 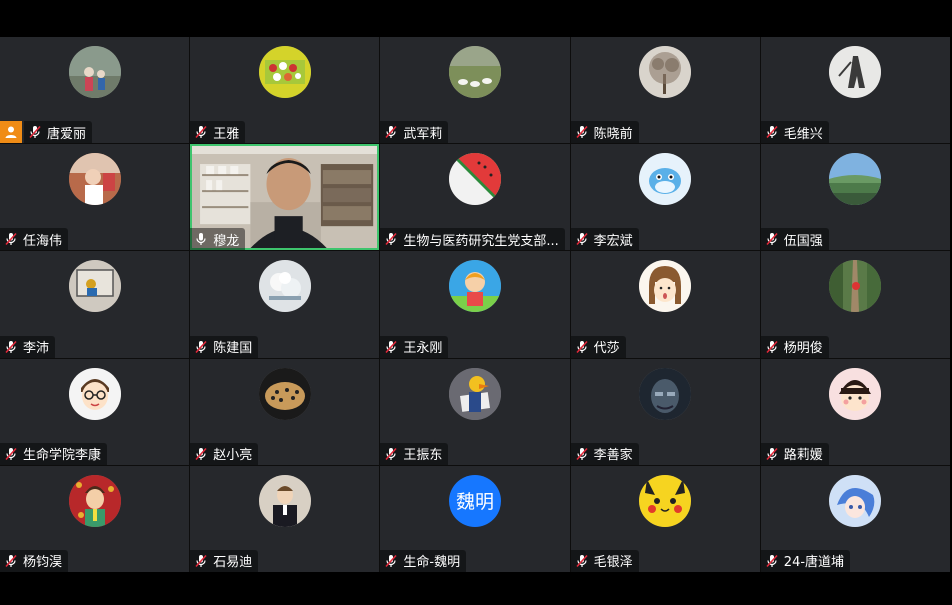 I want to click on name-tag: 赵小亮, so click(x=224, y=453).